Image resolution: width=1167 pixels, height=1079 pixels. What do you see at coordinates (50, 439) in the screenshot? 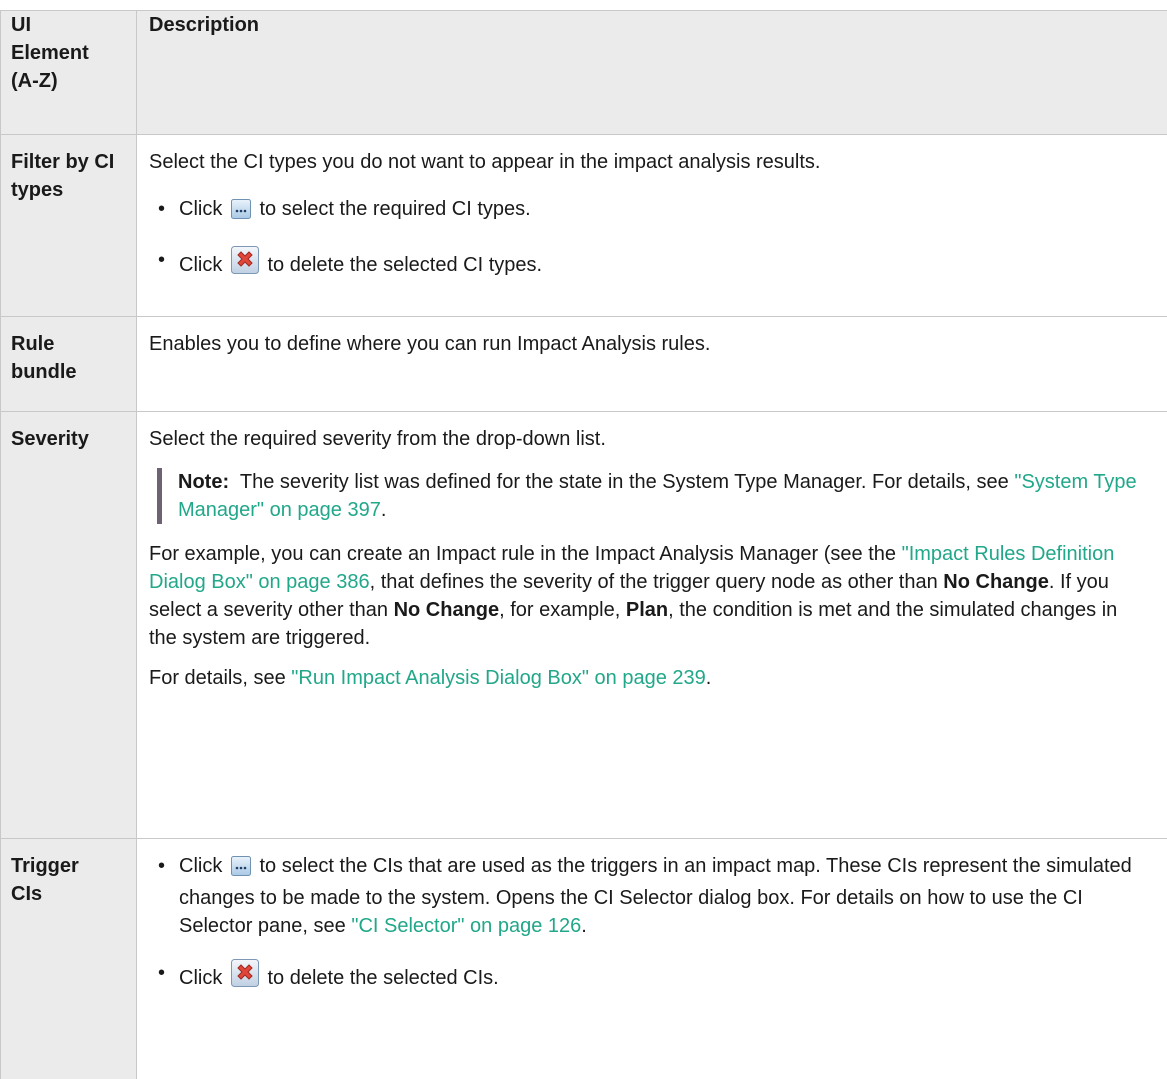
I see `element-name: Severity` at bounding box center [50, 439].